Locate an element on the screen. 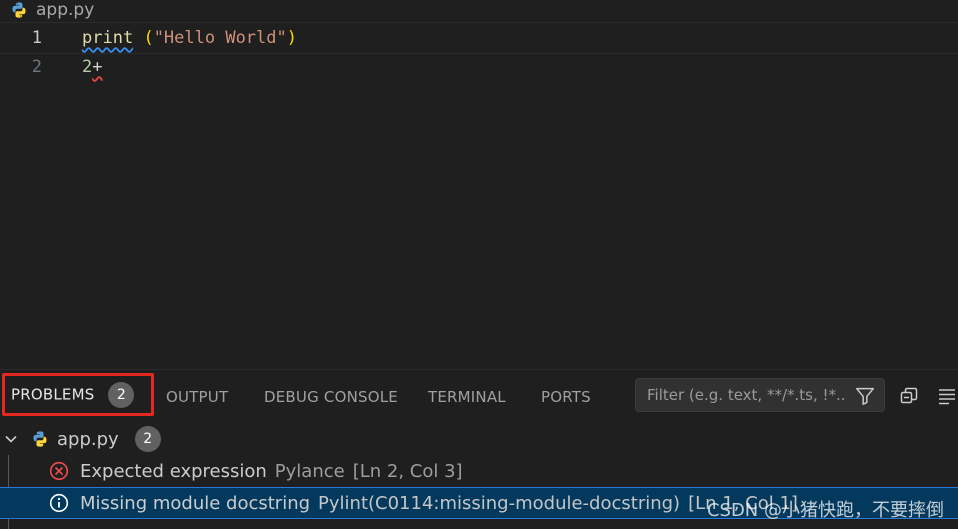  problem-message: Expected expression is located at coordinates (173, 471).